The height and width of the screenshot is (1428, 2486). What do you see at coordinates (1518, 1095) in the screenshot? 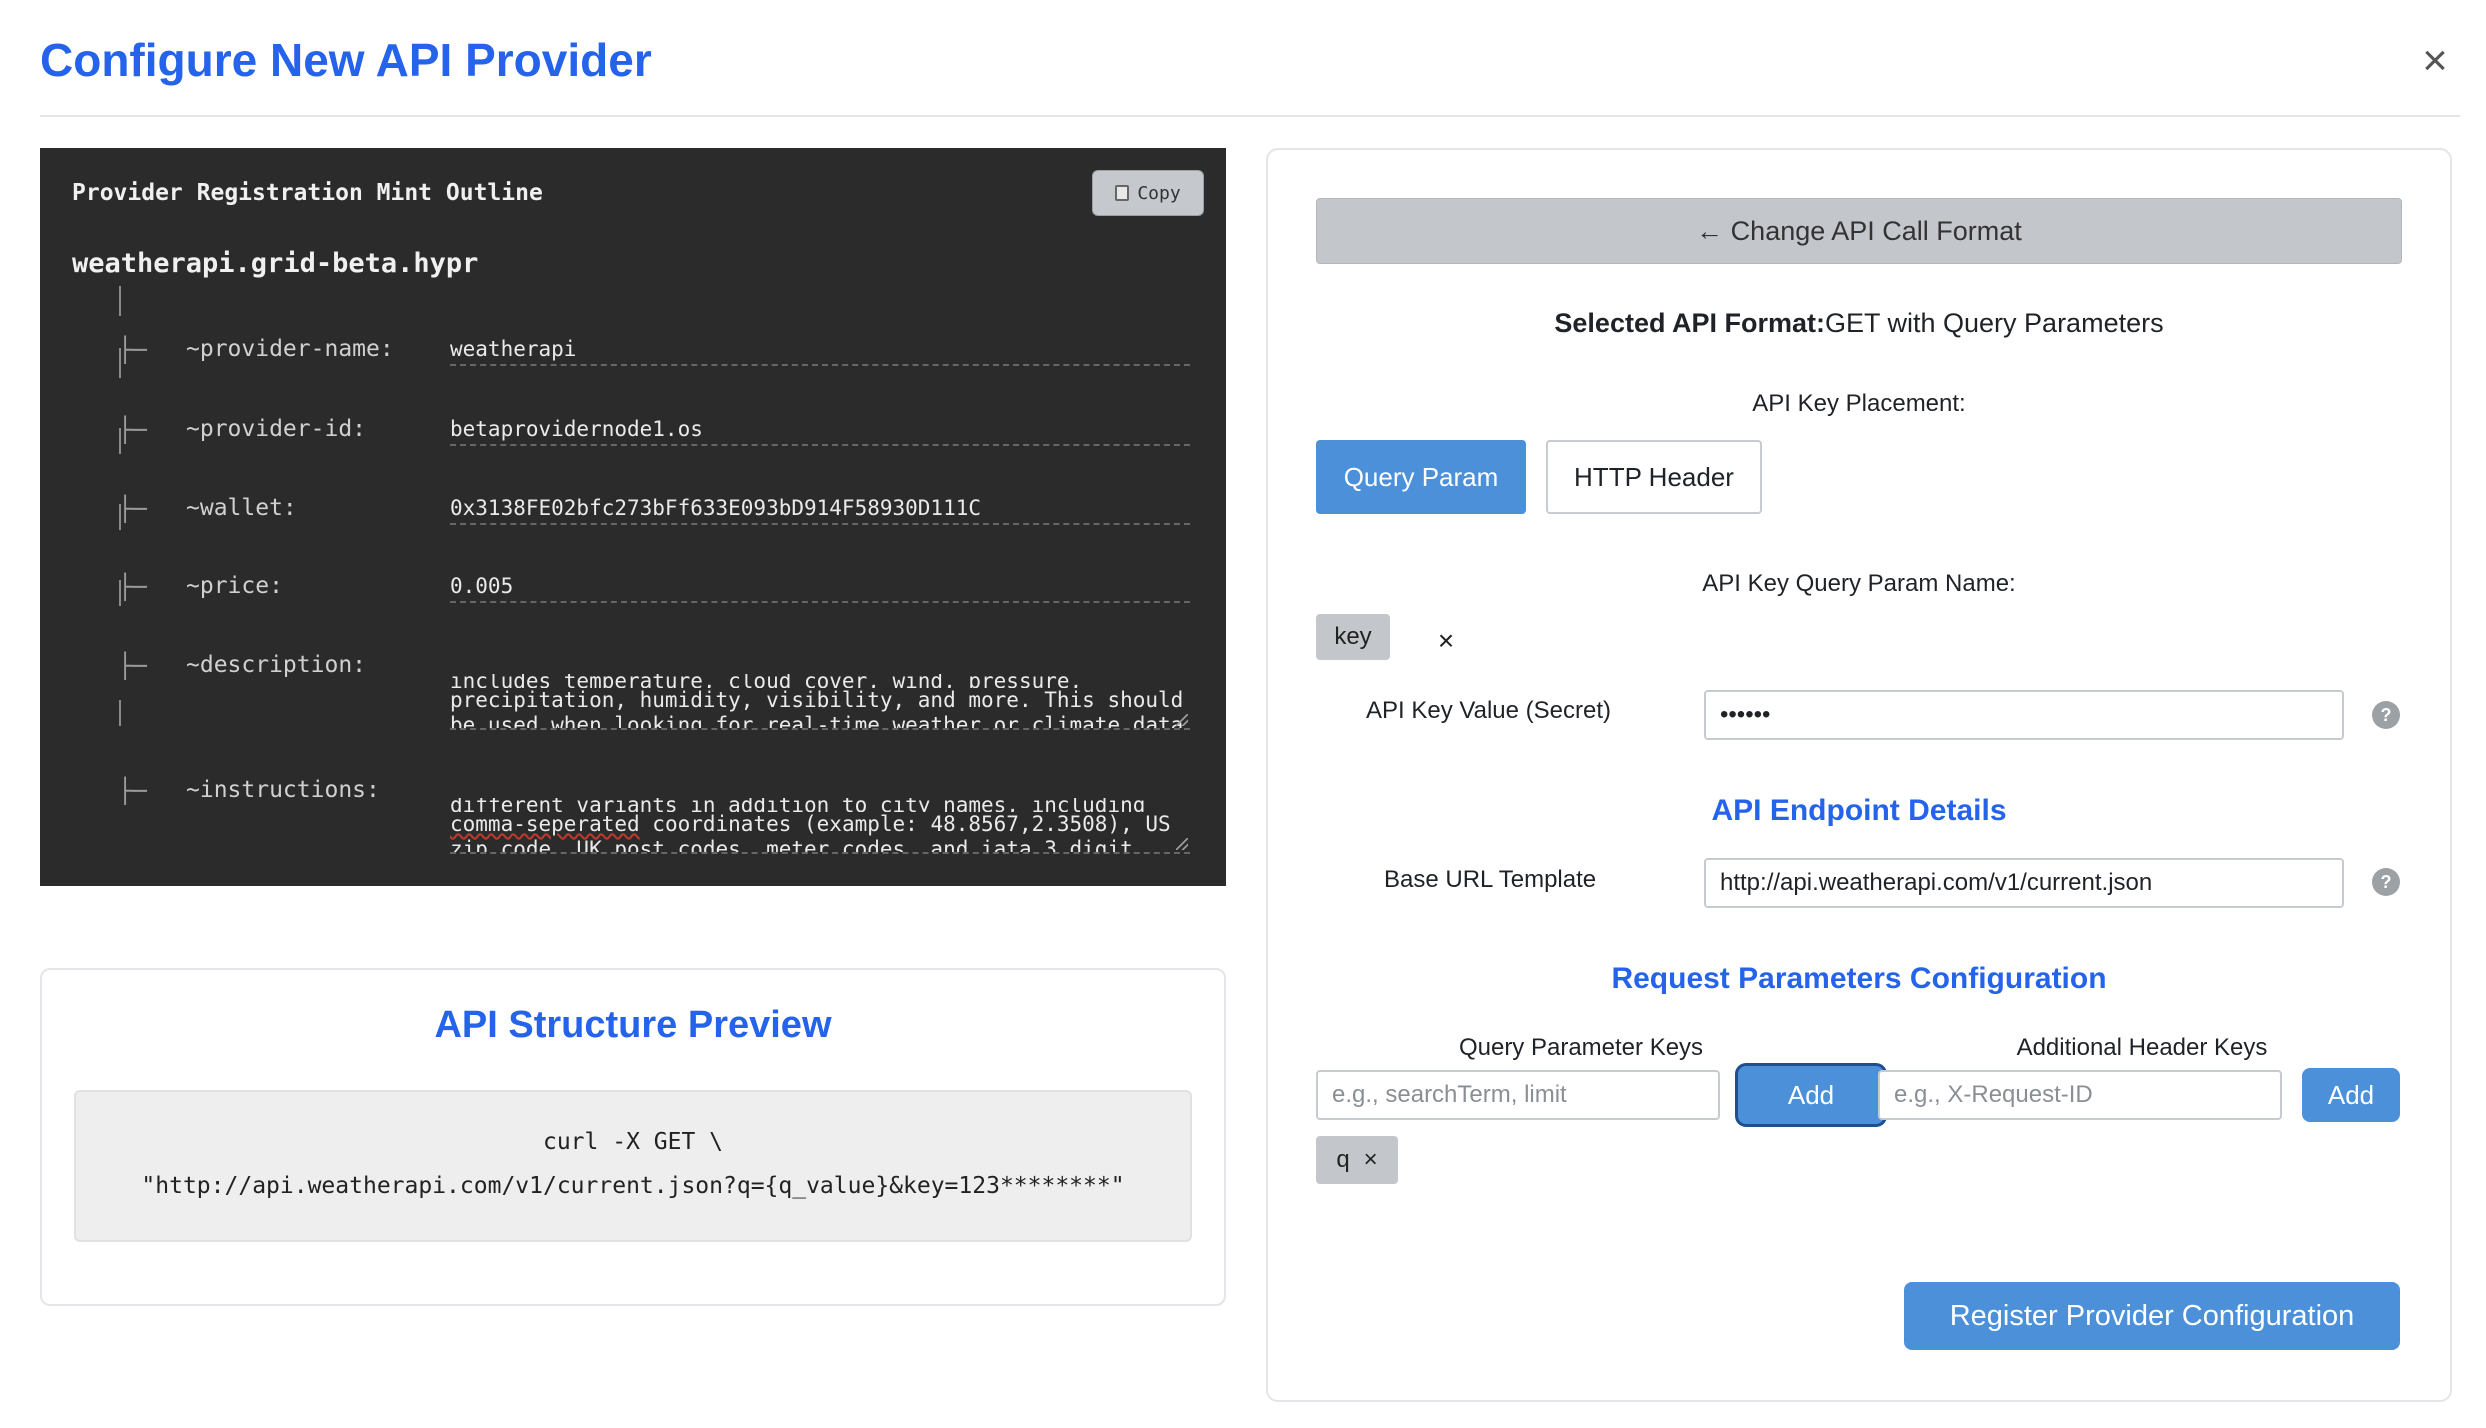
I see `query-keys-input: e.g., searchTerm, limit` at bounding box center [1518, 1095].